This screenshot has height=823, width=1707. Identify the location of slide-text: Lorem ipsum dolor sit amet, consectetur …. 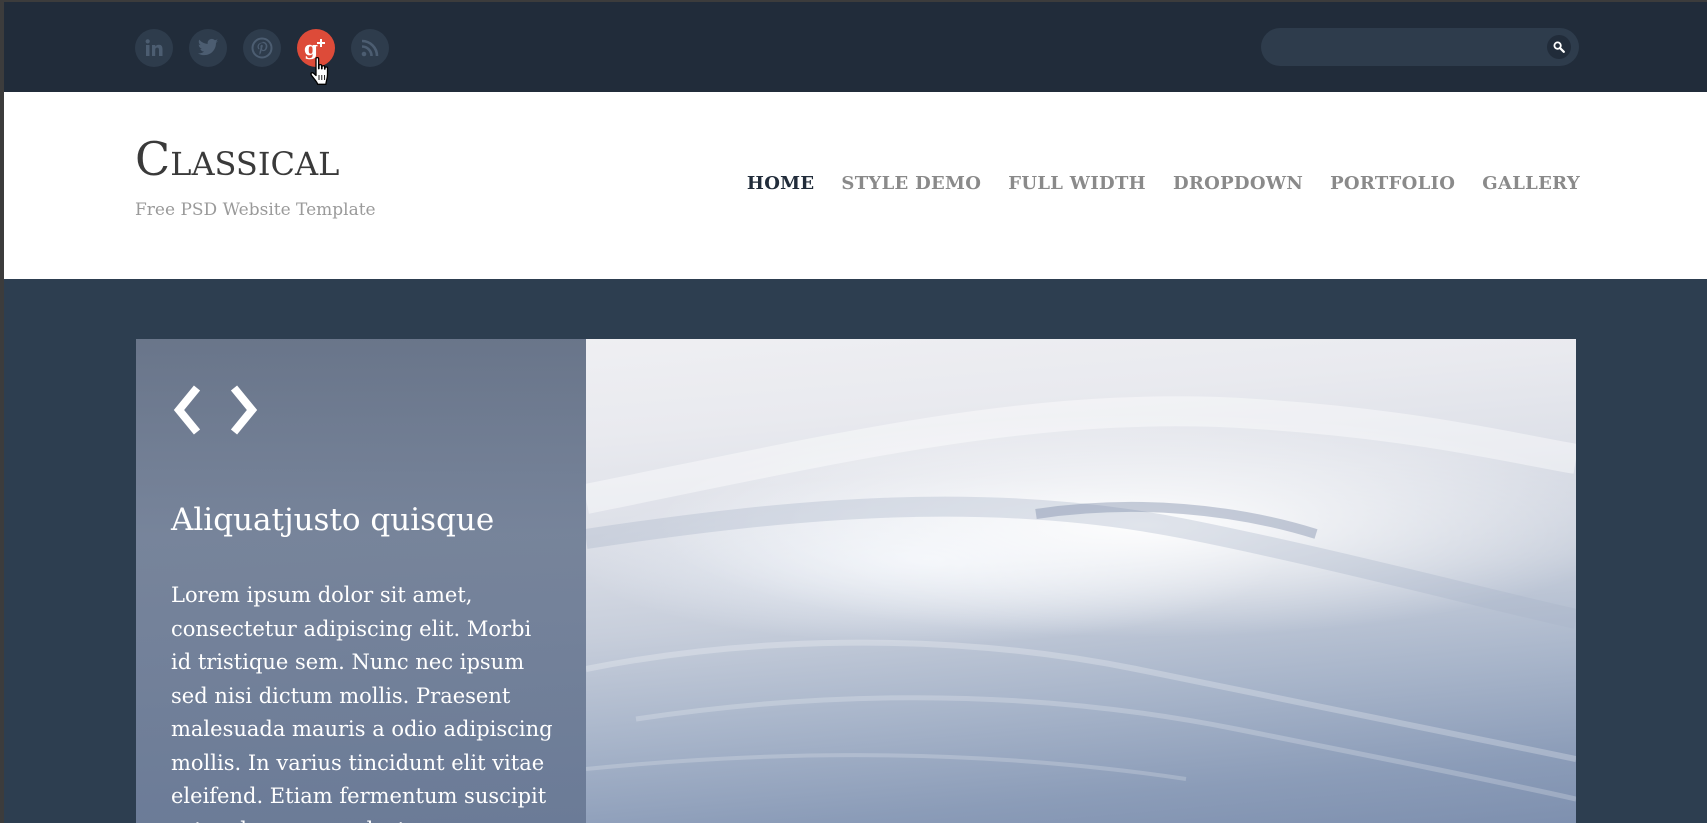
(362, 703).